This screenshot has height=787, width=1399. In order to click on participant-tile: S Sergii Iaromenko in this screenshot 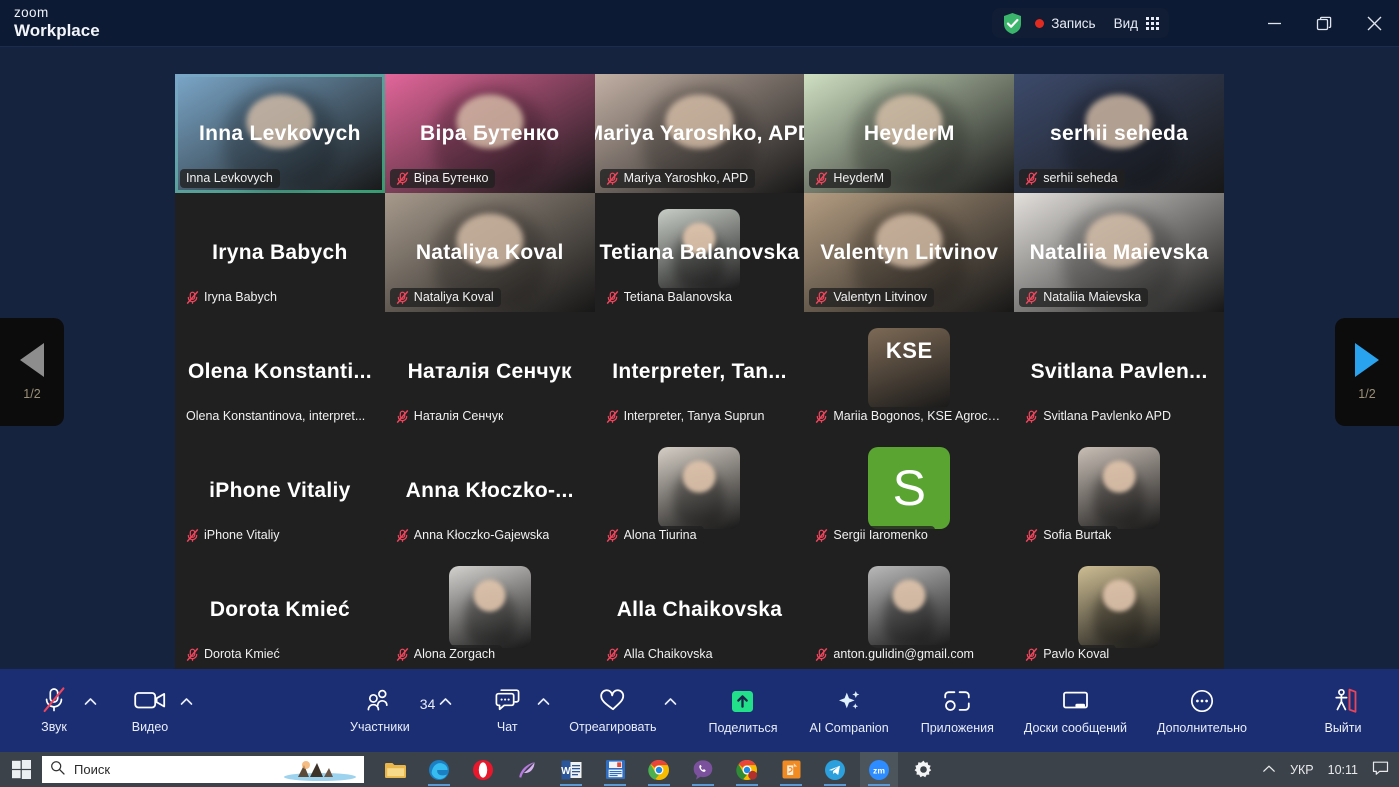, I will do `click(909, 490)`.